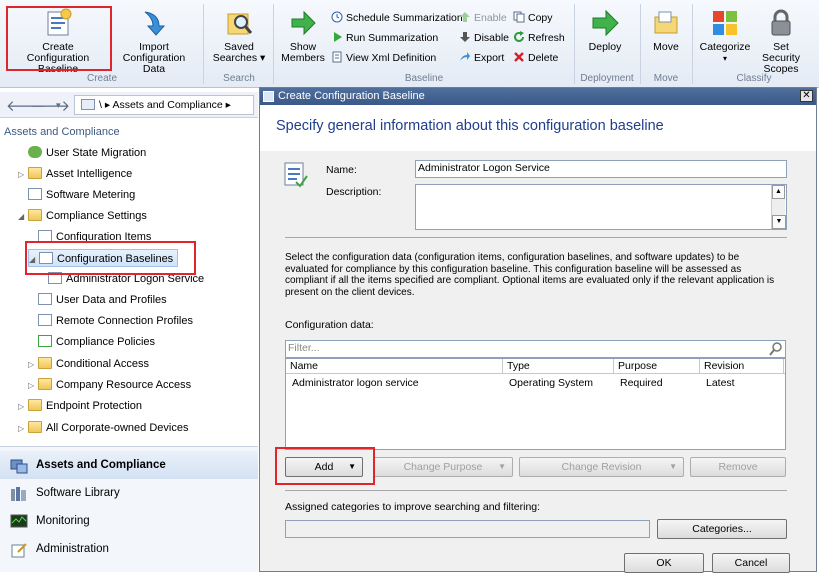  I want to click on view-xml-definition-button: View Xml Definition, so click(383, 58).